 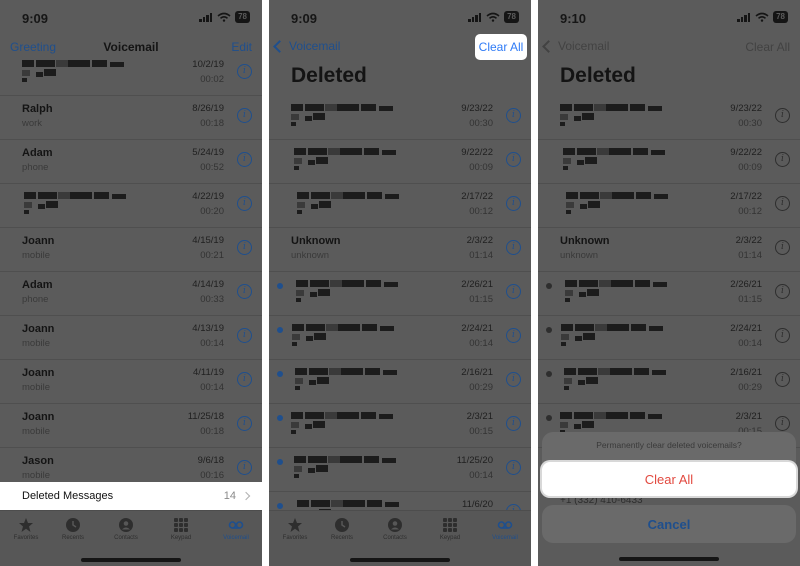 I want to click on voicemail-row: Ralph work 8/26/19 00:18 i, so click(x=131, y=118).